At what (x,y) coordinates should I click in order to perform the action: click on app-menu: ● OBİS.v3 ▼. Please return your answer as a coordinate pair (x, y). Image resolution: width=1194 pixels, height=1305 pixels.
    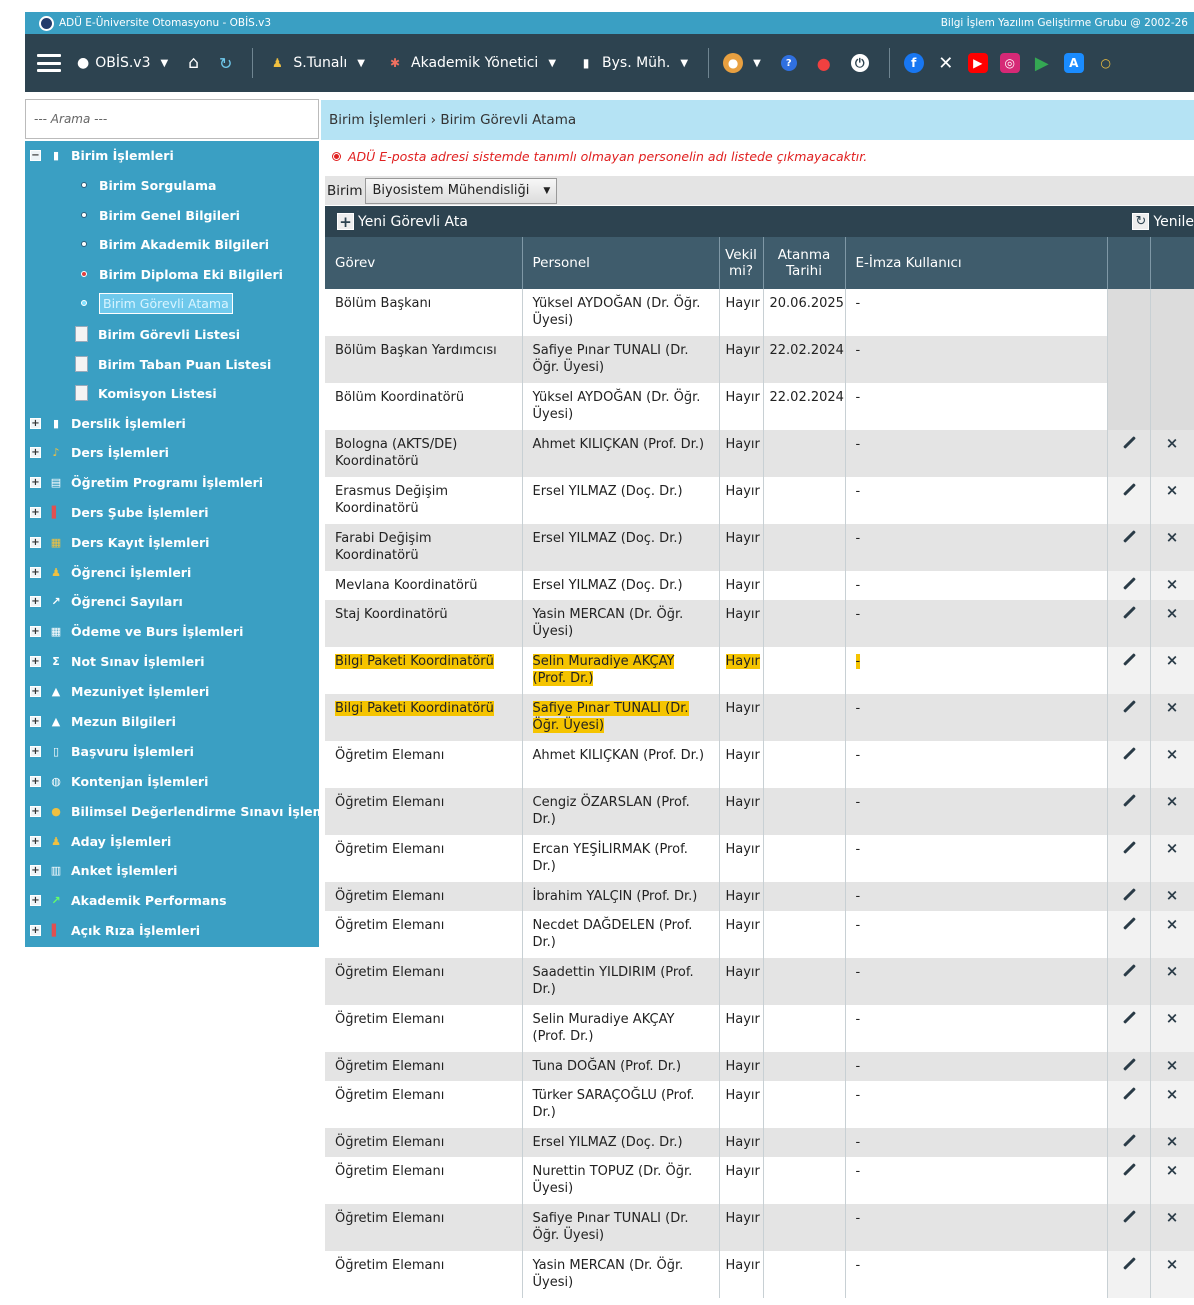
    Looking at the image, I should click on (122, 63).